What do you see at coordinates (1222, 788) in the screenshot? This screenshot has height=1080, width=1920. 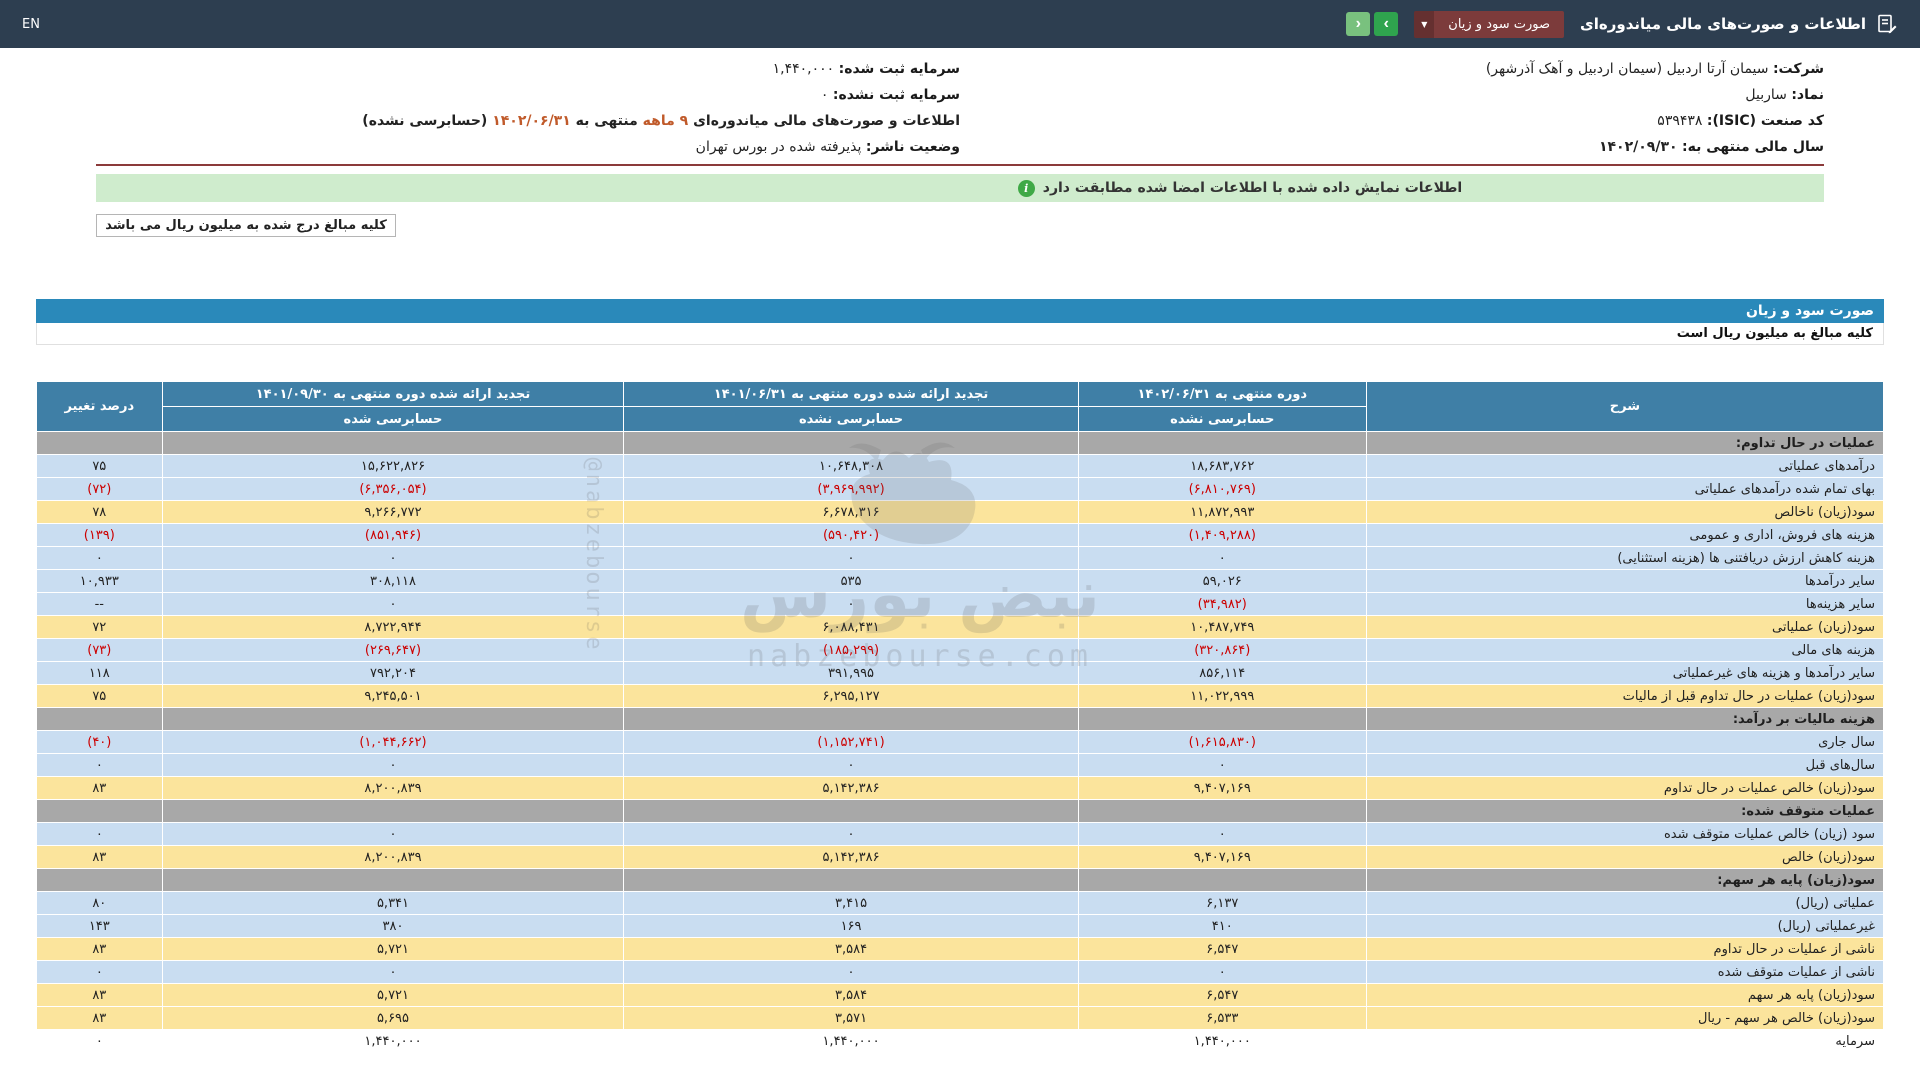 I see `row-value: ۹,۴۰۷,۱۶۹` at bounding box center [1222, 788].